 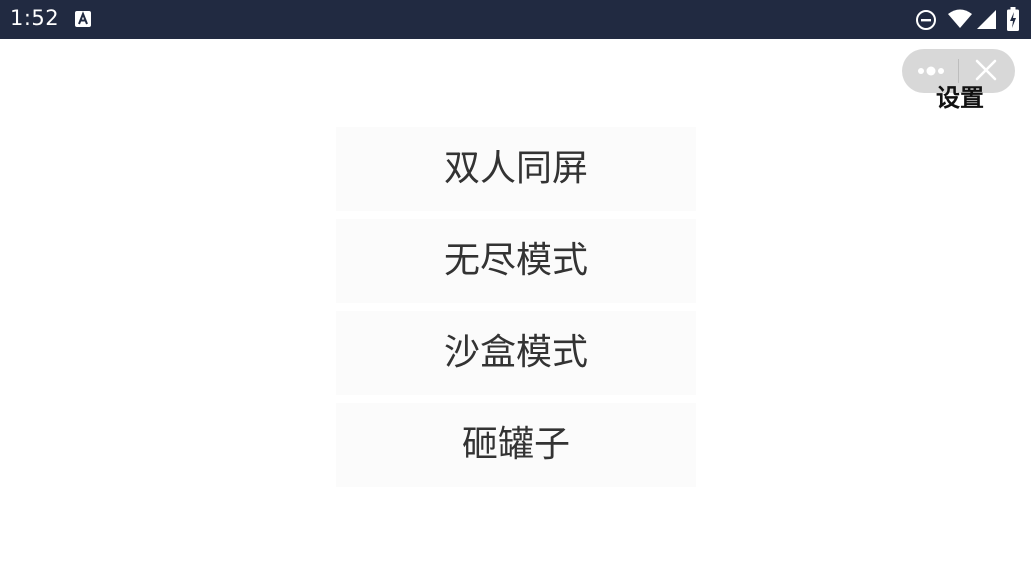 What do you see at coordinates (1013, 19) in the screenshot?
I see `battery-charging-icon` at bounding box center [1013, 19].